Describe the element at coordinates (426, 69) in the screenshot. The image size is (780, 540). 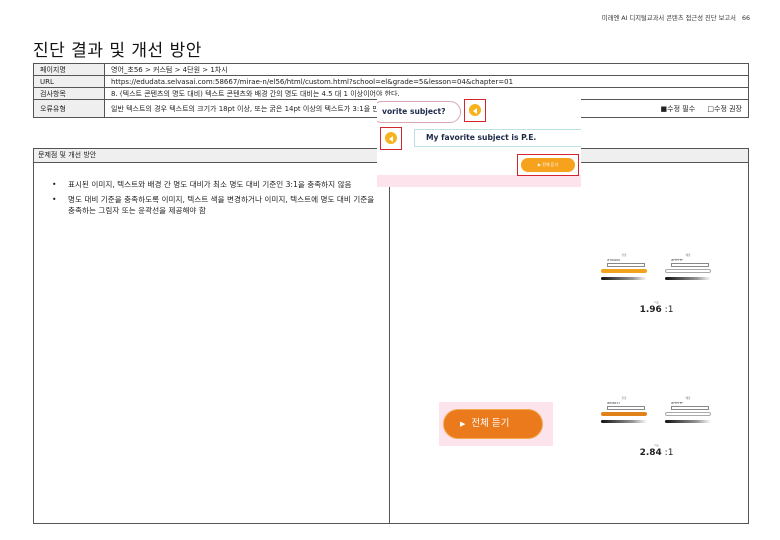
I see `info-value: 영어_초56 > 커스텀 > 4단원 > 1차시` at that location.